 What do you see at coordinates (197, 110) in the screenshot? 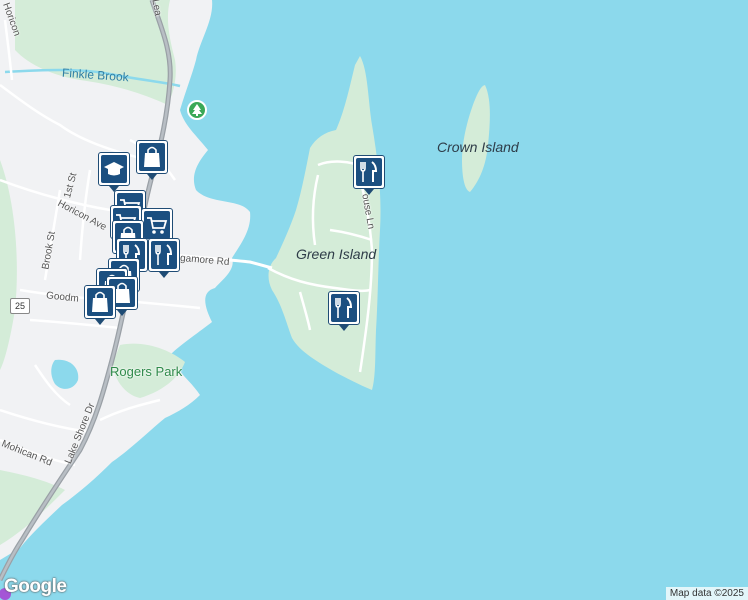
I see `park-tree-icon` at bounding box center [197, 110].